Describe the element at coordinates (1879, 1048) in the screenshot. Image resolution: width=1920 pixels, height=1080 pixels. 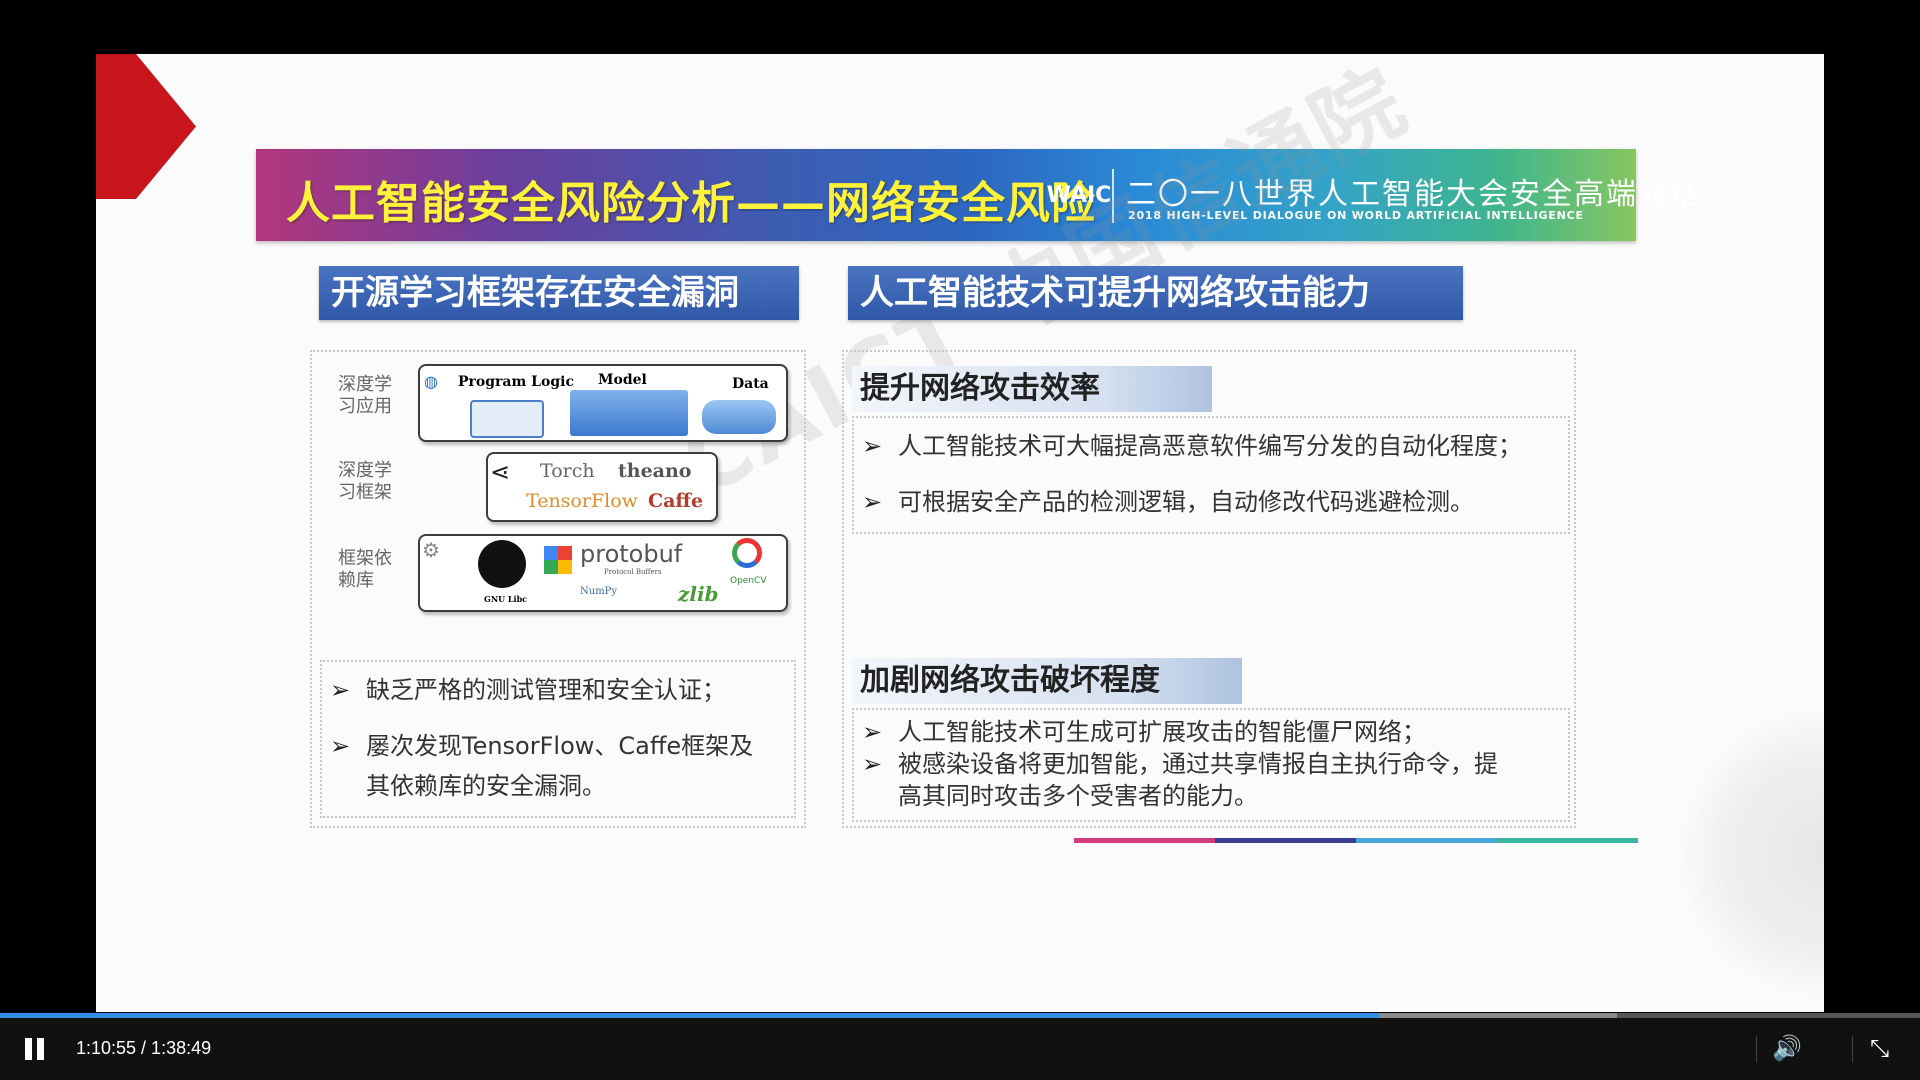
I see `exit-fullscreen-icon: ⤡` at that location.